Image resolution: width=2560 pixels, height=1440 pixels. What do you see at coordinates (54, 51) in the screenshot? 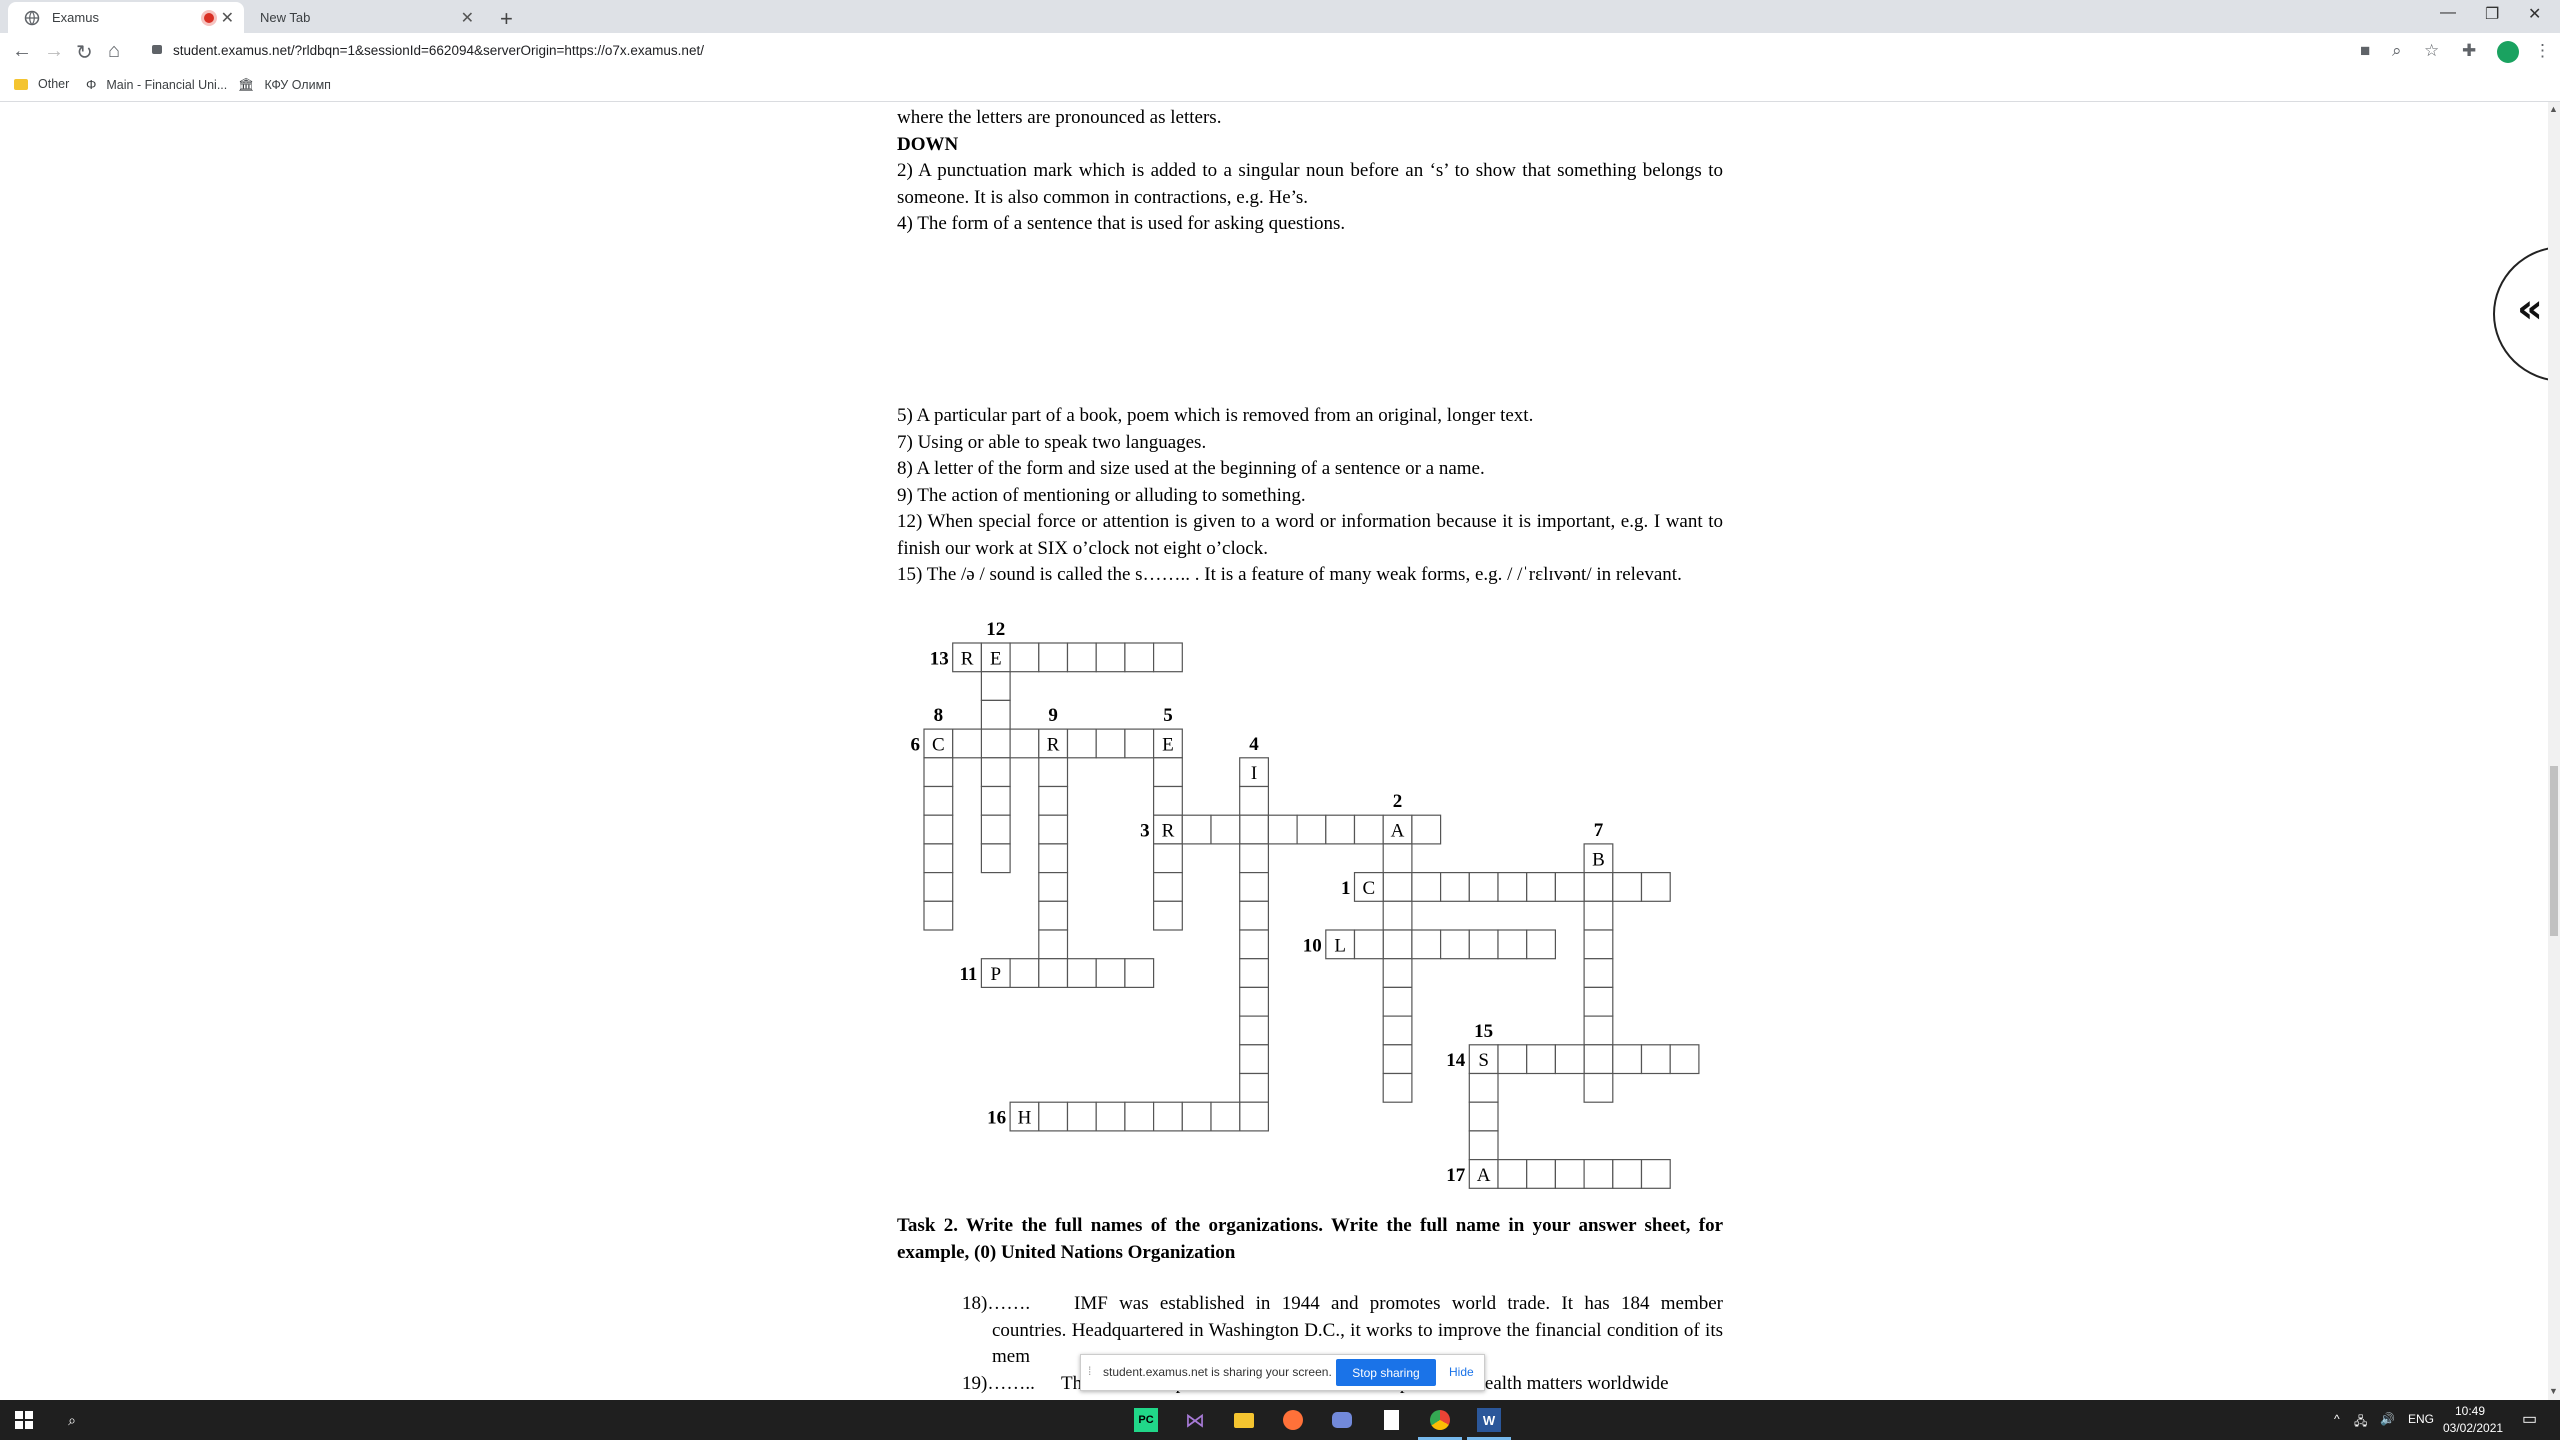
I see `forward-icon: →` at bounding box center [54, 51].